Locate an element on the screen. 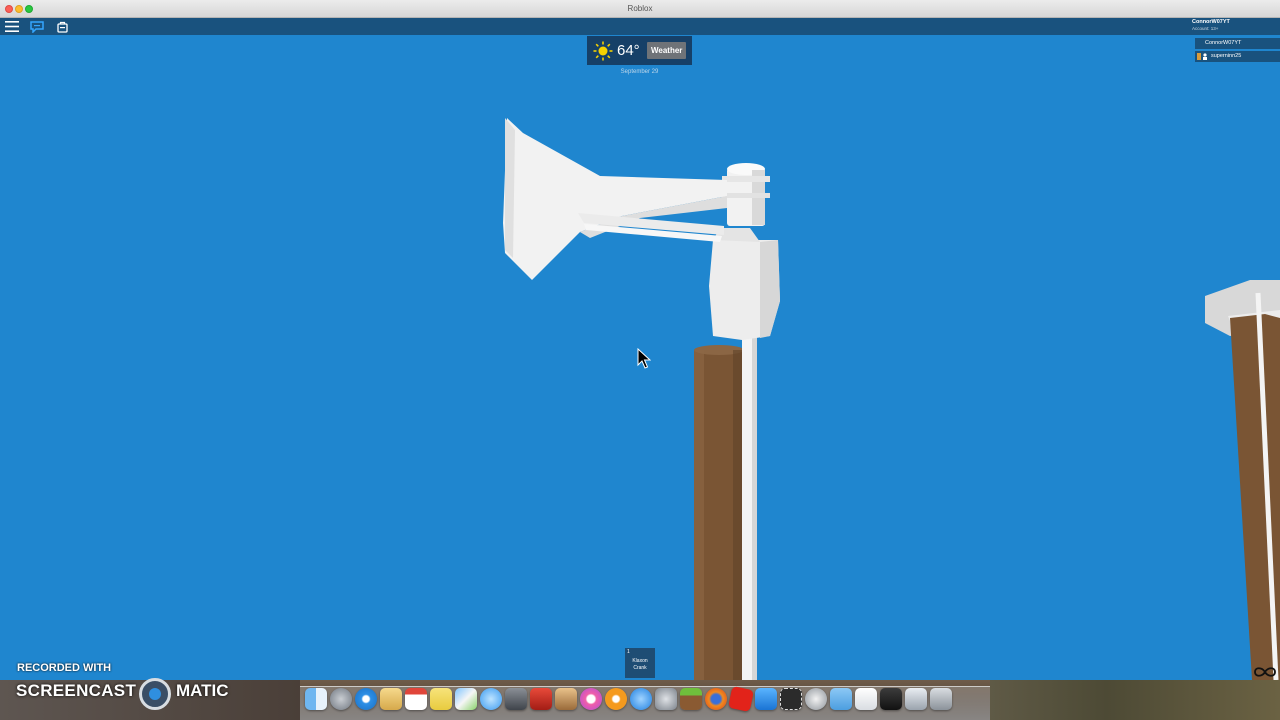 This screenshot has height=720, width=1280. account-info: ConnorW07YT Account: 13+ is located at coordinates (1227, 26).